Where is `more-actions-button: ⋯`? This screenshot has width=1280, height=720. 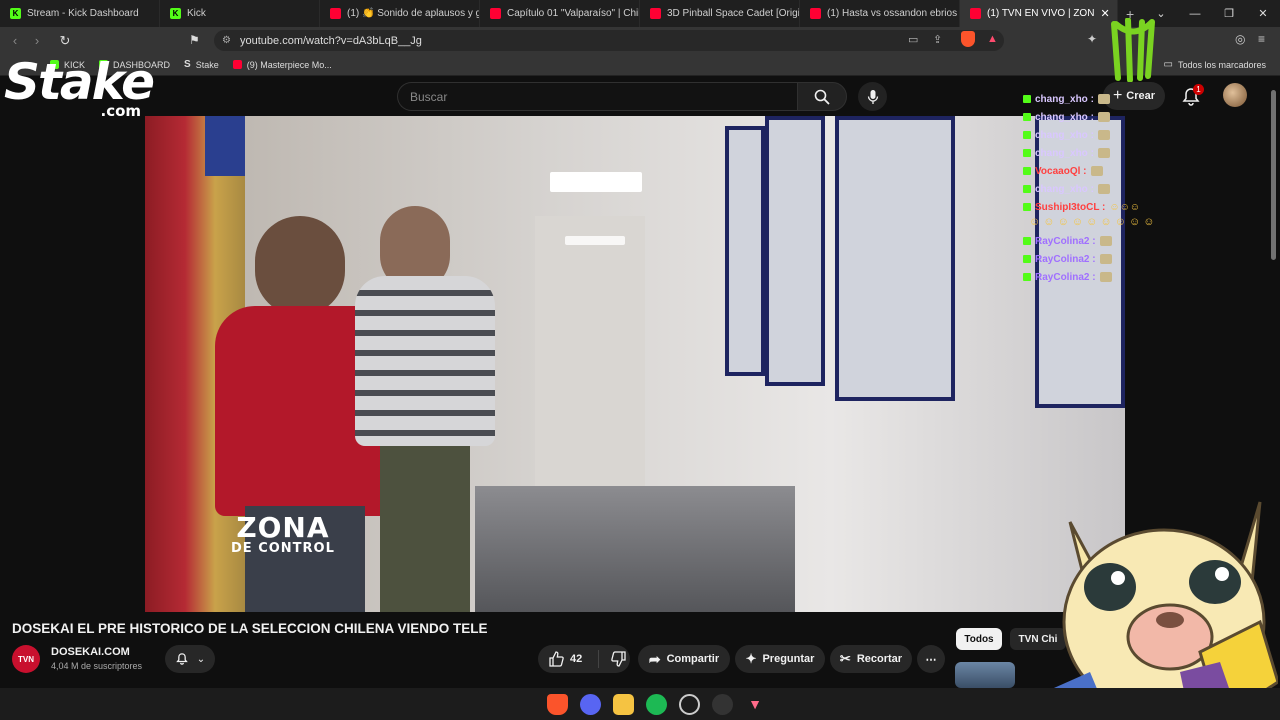 more-actions-button: ⋯ is located at coordinates (931, 659).